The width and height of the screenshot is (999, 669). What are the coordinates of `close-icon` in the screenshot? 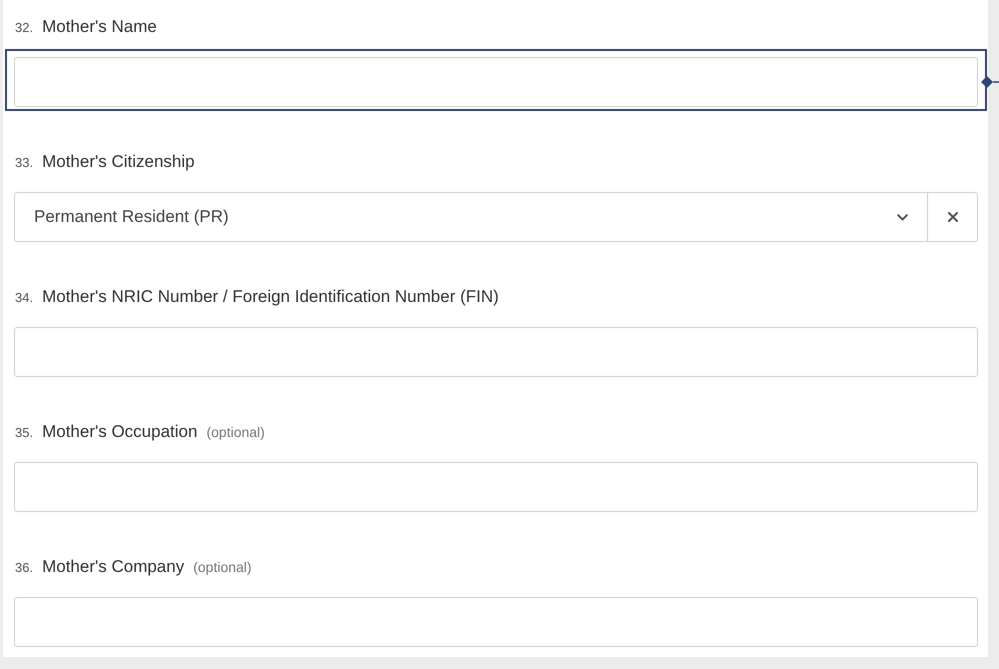 It's located at (953, 217).